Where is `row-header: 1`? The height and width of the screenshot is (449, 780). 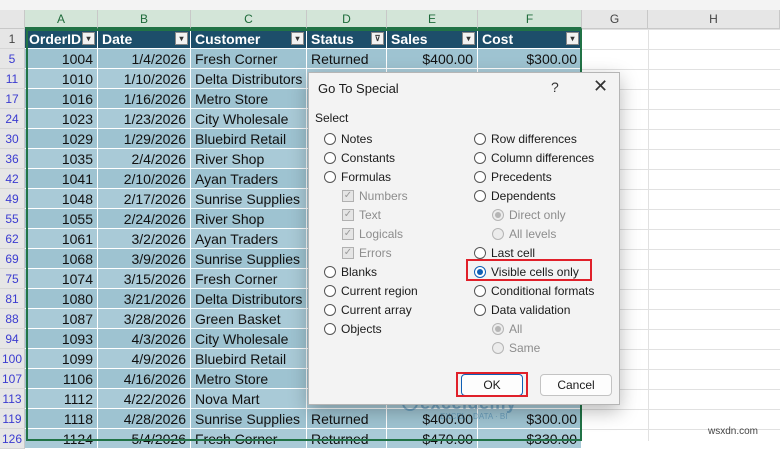 row-header: 1 is located at coordinates (12, 39).